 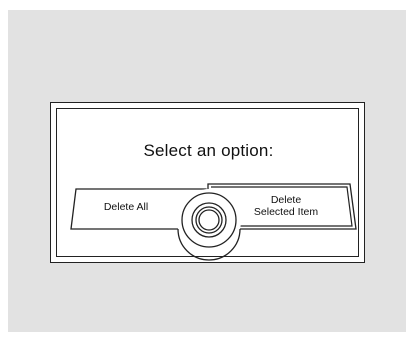 I want to click on delete-selected-item-label: Delete Selected Item, so click(x=286, y=206).